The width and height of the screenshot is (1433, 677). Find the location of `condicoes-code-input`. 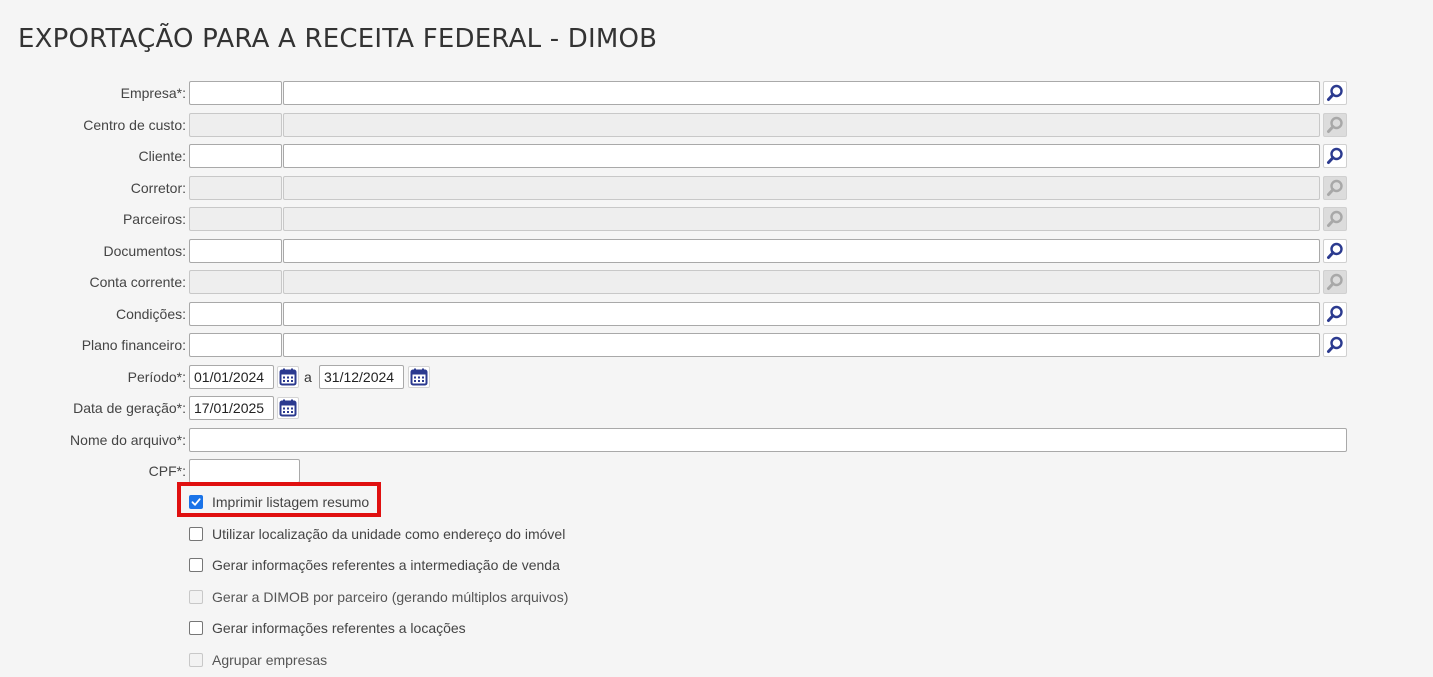

condicoes-code-input is located at coordinates (235, 314).